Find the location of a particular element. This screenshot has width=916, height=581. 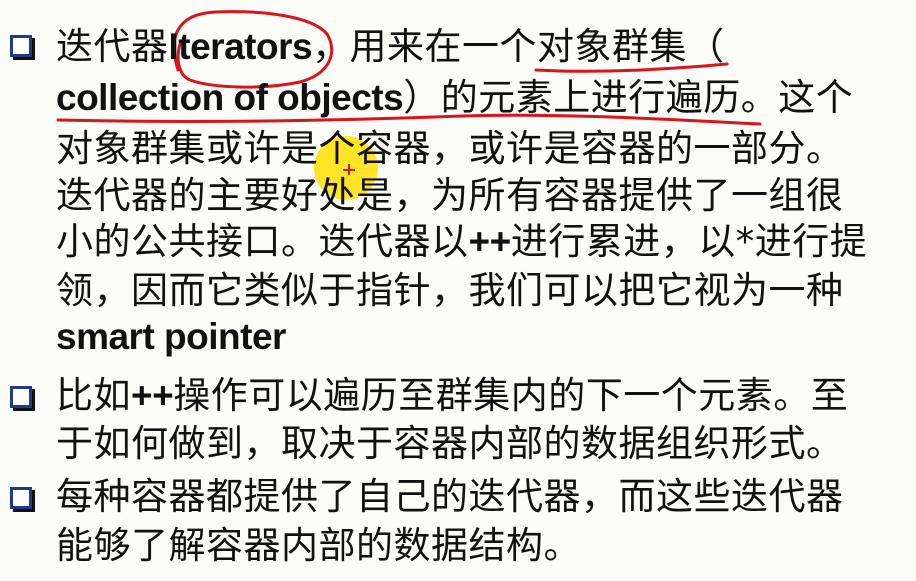

bullet-1-line-7: smart pointer is located at coordinates (171, 337).